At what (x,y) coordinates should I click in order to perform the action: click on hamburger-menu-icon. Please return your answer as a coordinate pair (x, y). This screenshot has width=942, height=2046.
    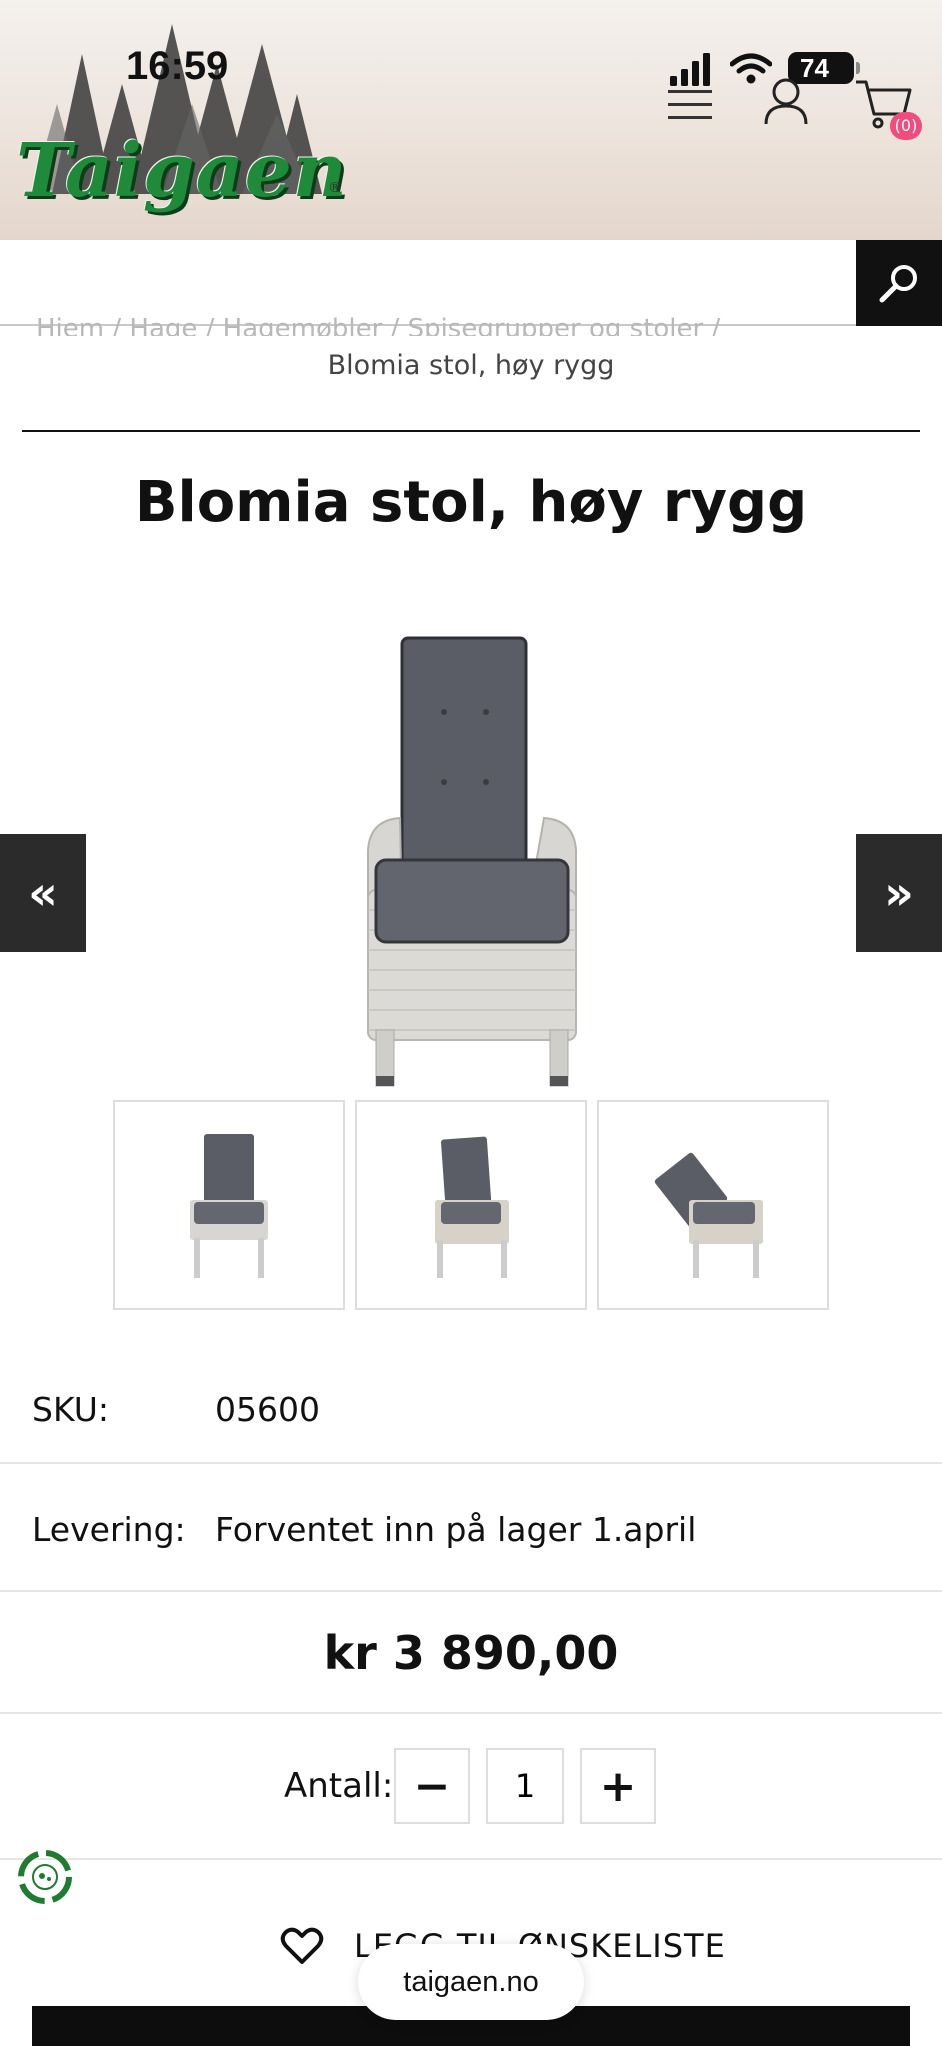
    Looking at the image, I should click on (690, 104).